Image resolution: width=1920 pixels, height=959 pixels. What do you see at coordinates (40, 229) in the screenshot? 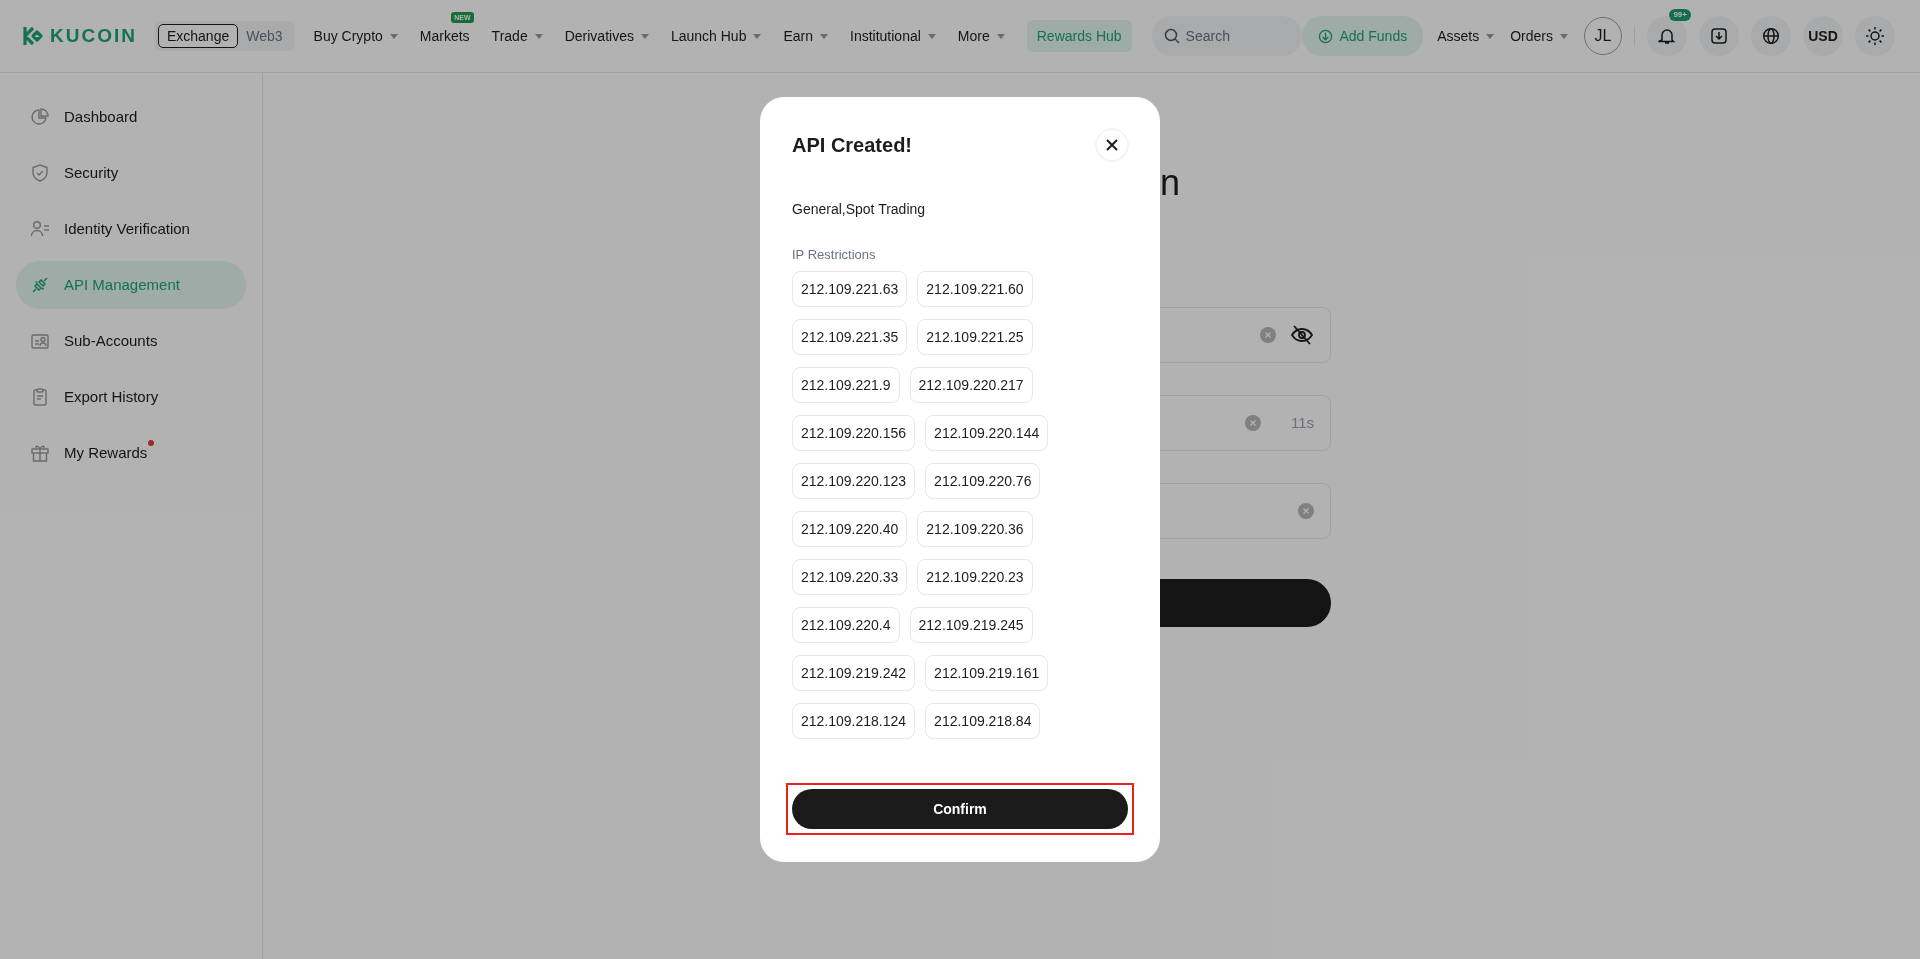
I see `user-list-icon` at bounding box center [40, 229].